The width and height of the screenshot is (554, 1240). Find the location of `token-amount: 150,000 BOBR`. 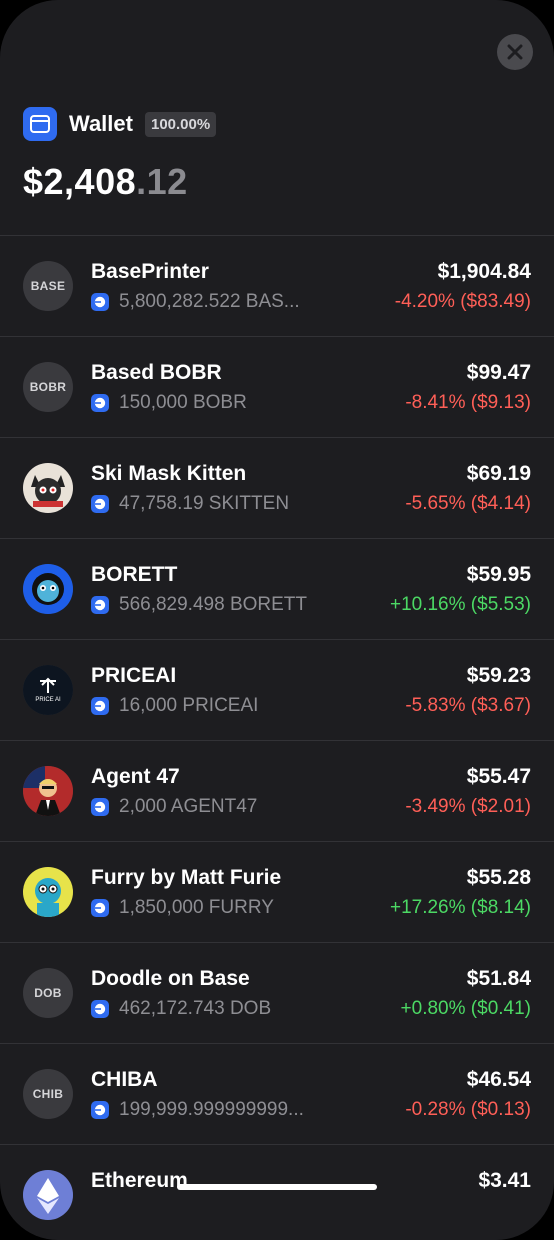

token-amount: 150,000 BOBR is located at coordinates (183, 402).